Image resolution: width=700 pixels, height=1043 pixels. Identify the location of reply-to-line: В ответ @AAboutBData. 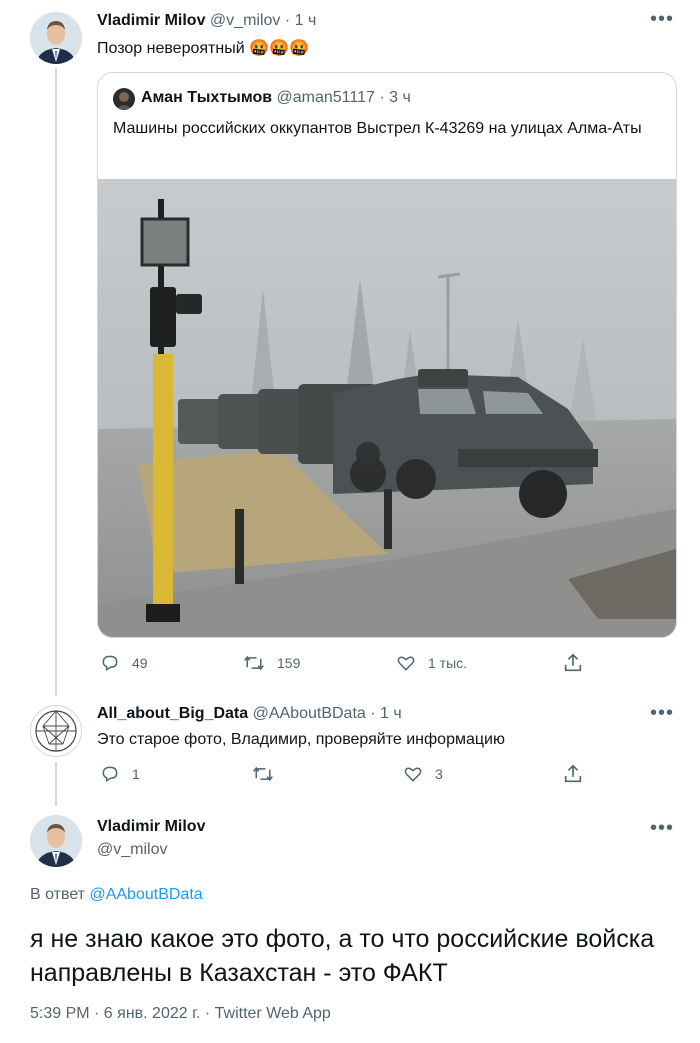
(116, 895).